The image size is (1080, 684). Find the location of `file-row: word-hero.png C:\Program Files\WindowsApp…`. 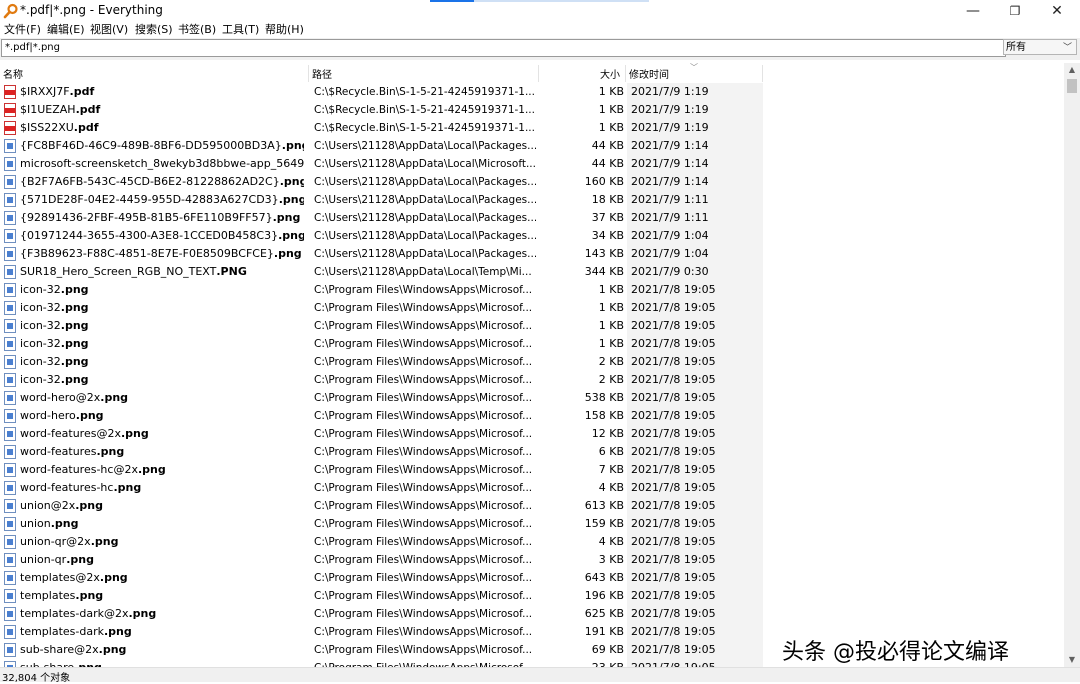

file-row: word-hero.png C:\Program Files\WindowsApp… is located at coordinates (532, 416).